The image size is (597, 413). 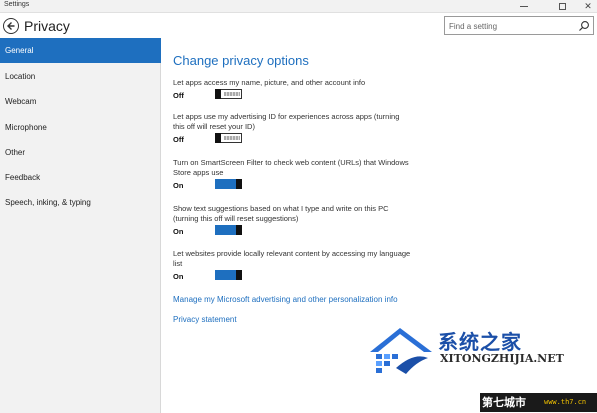 What do you see at coordinates (80, 50) in the screenshot?
I see `sidebar-item-general: General` at bounding box center [80, 50].